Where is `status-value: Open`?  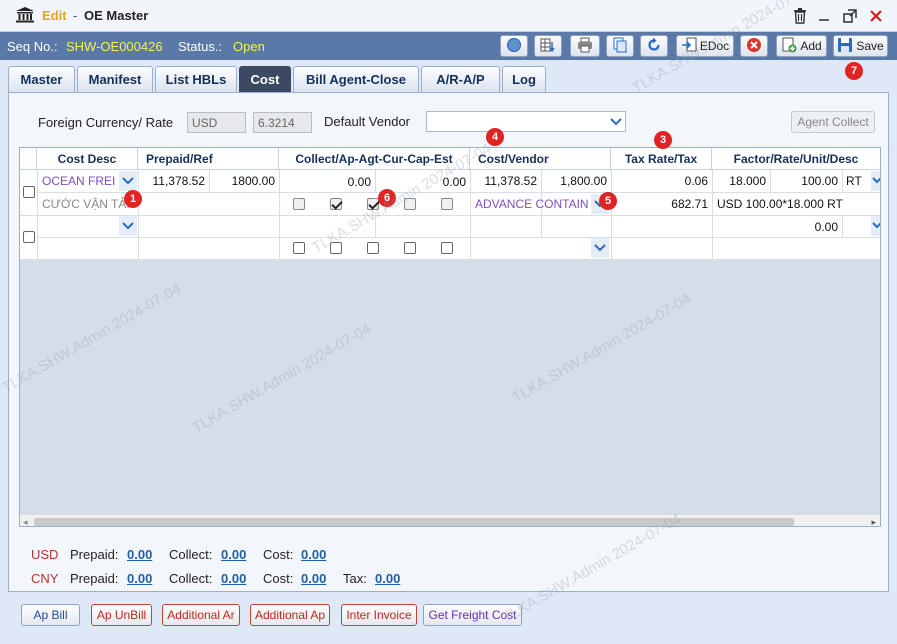
status-value: Open is located at coordinates (249, 46).